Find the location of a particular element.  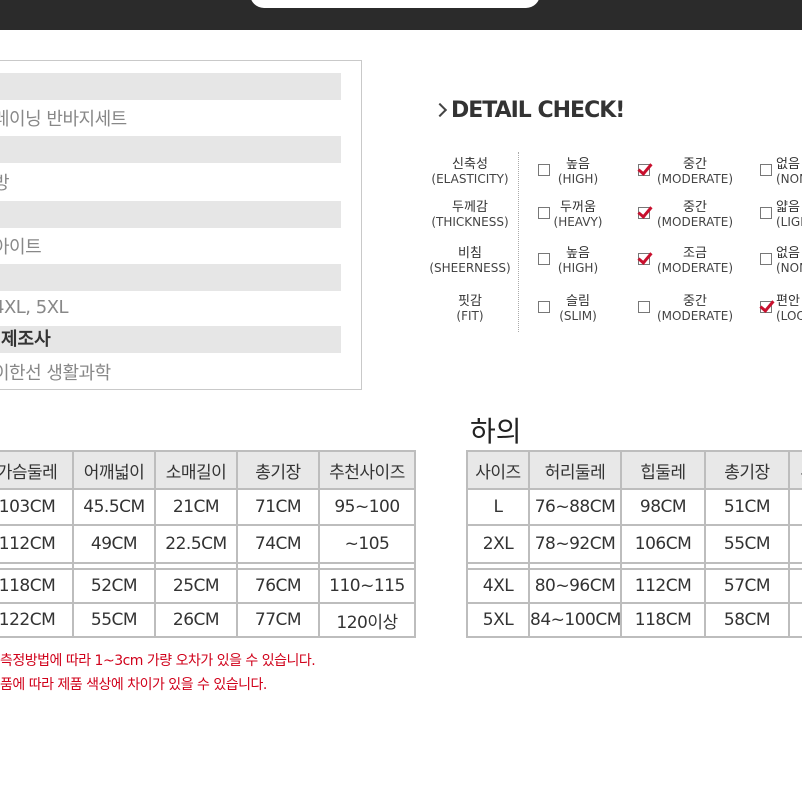

table-cell: 106CM is located at coordinates (663, 544).